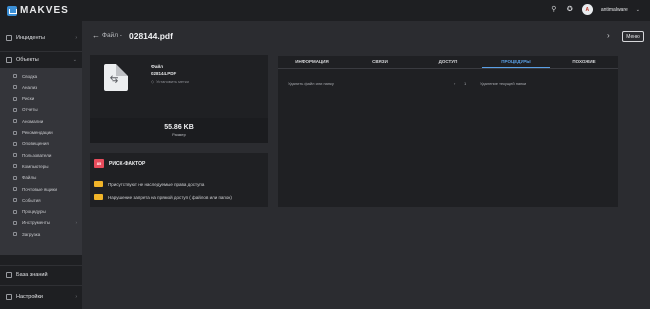 Image resolution: width=650 pixels, height=309 pixels. I want to click on tab-access: ДОСТУП, so click(448, 62).